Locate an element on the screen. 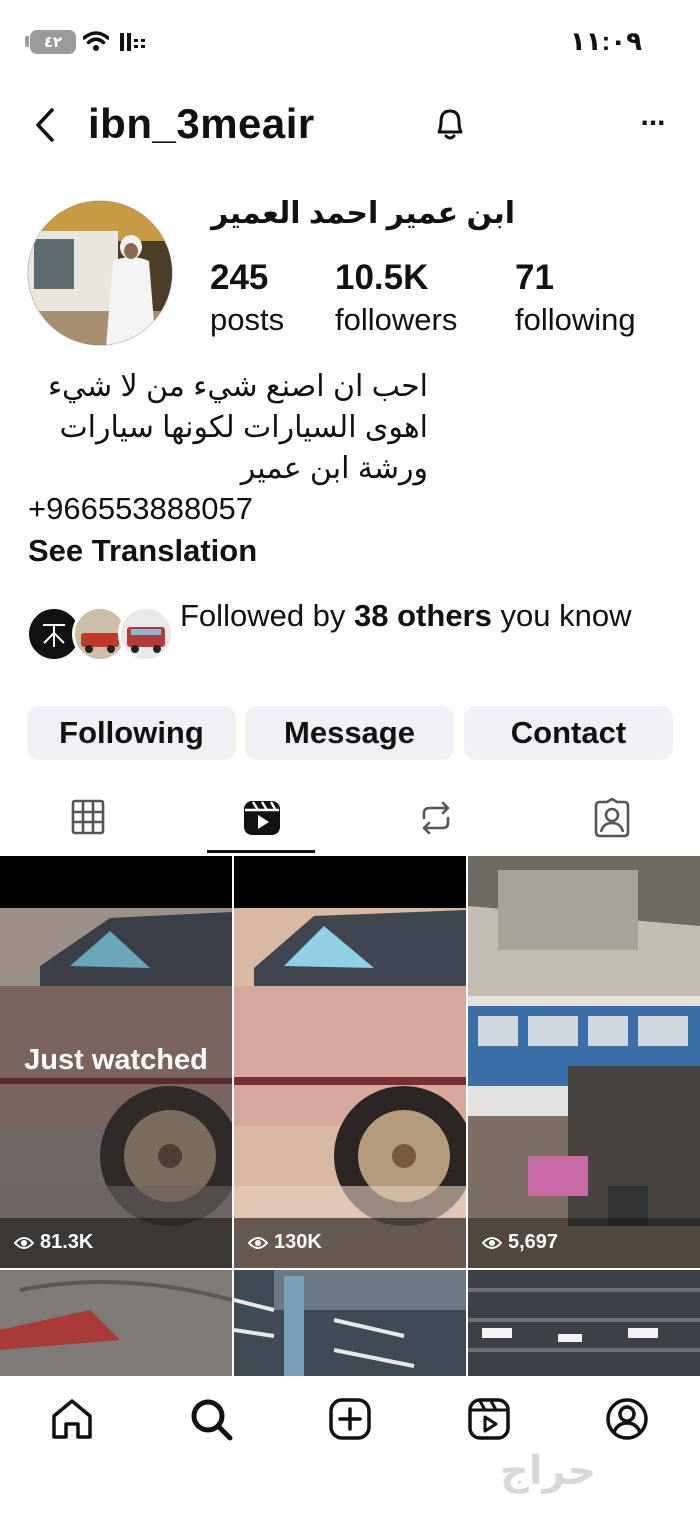 This screenshot has height=1515, width=700. following-button: Following is located at coordinates (131, 733).